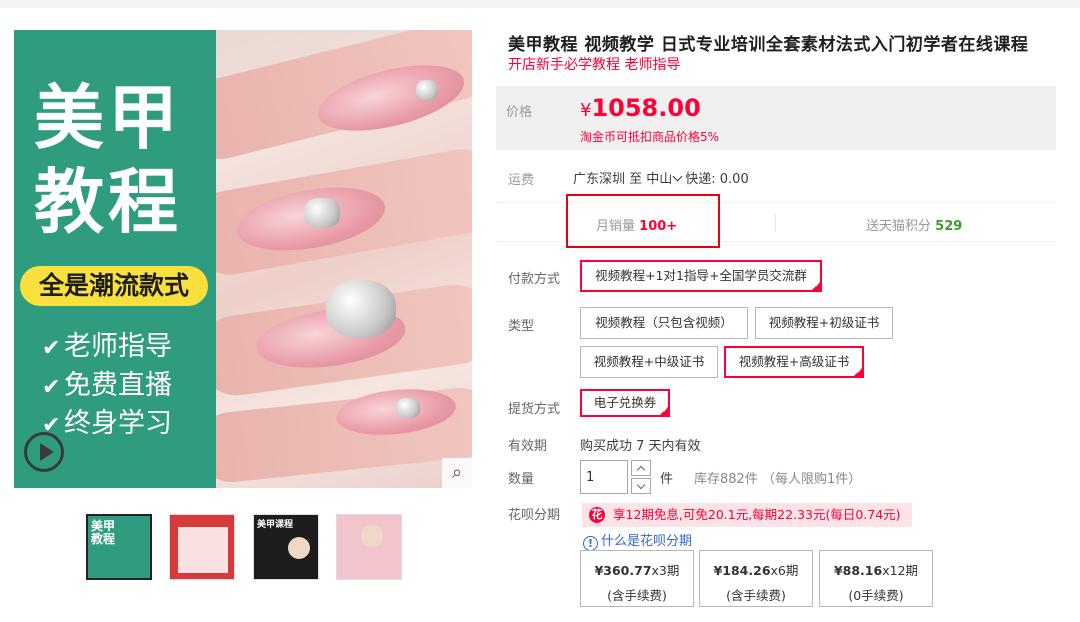 Image resolution: width=1080 pixels, height=622 pixels. I want to click on tmall-points: 送天猫积分 529, so click(914, 226).